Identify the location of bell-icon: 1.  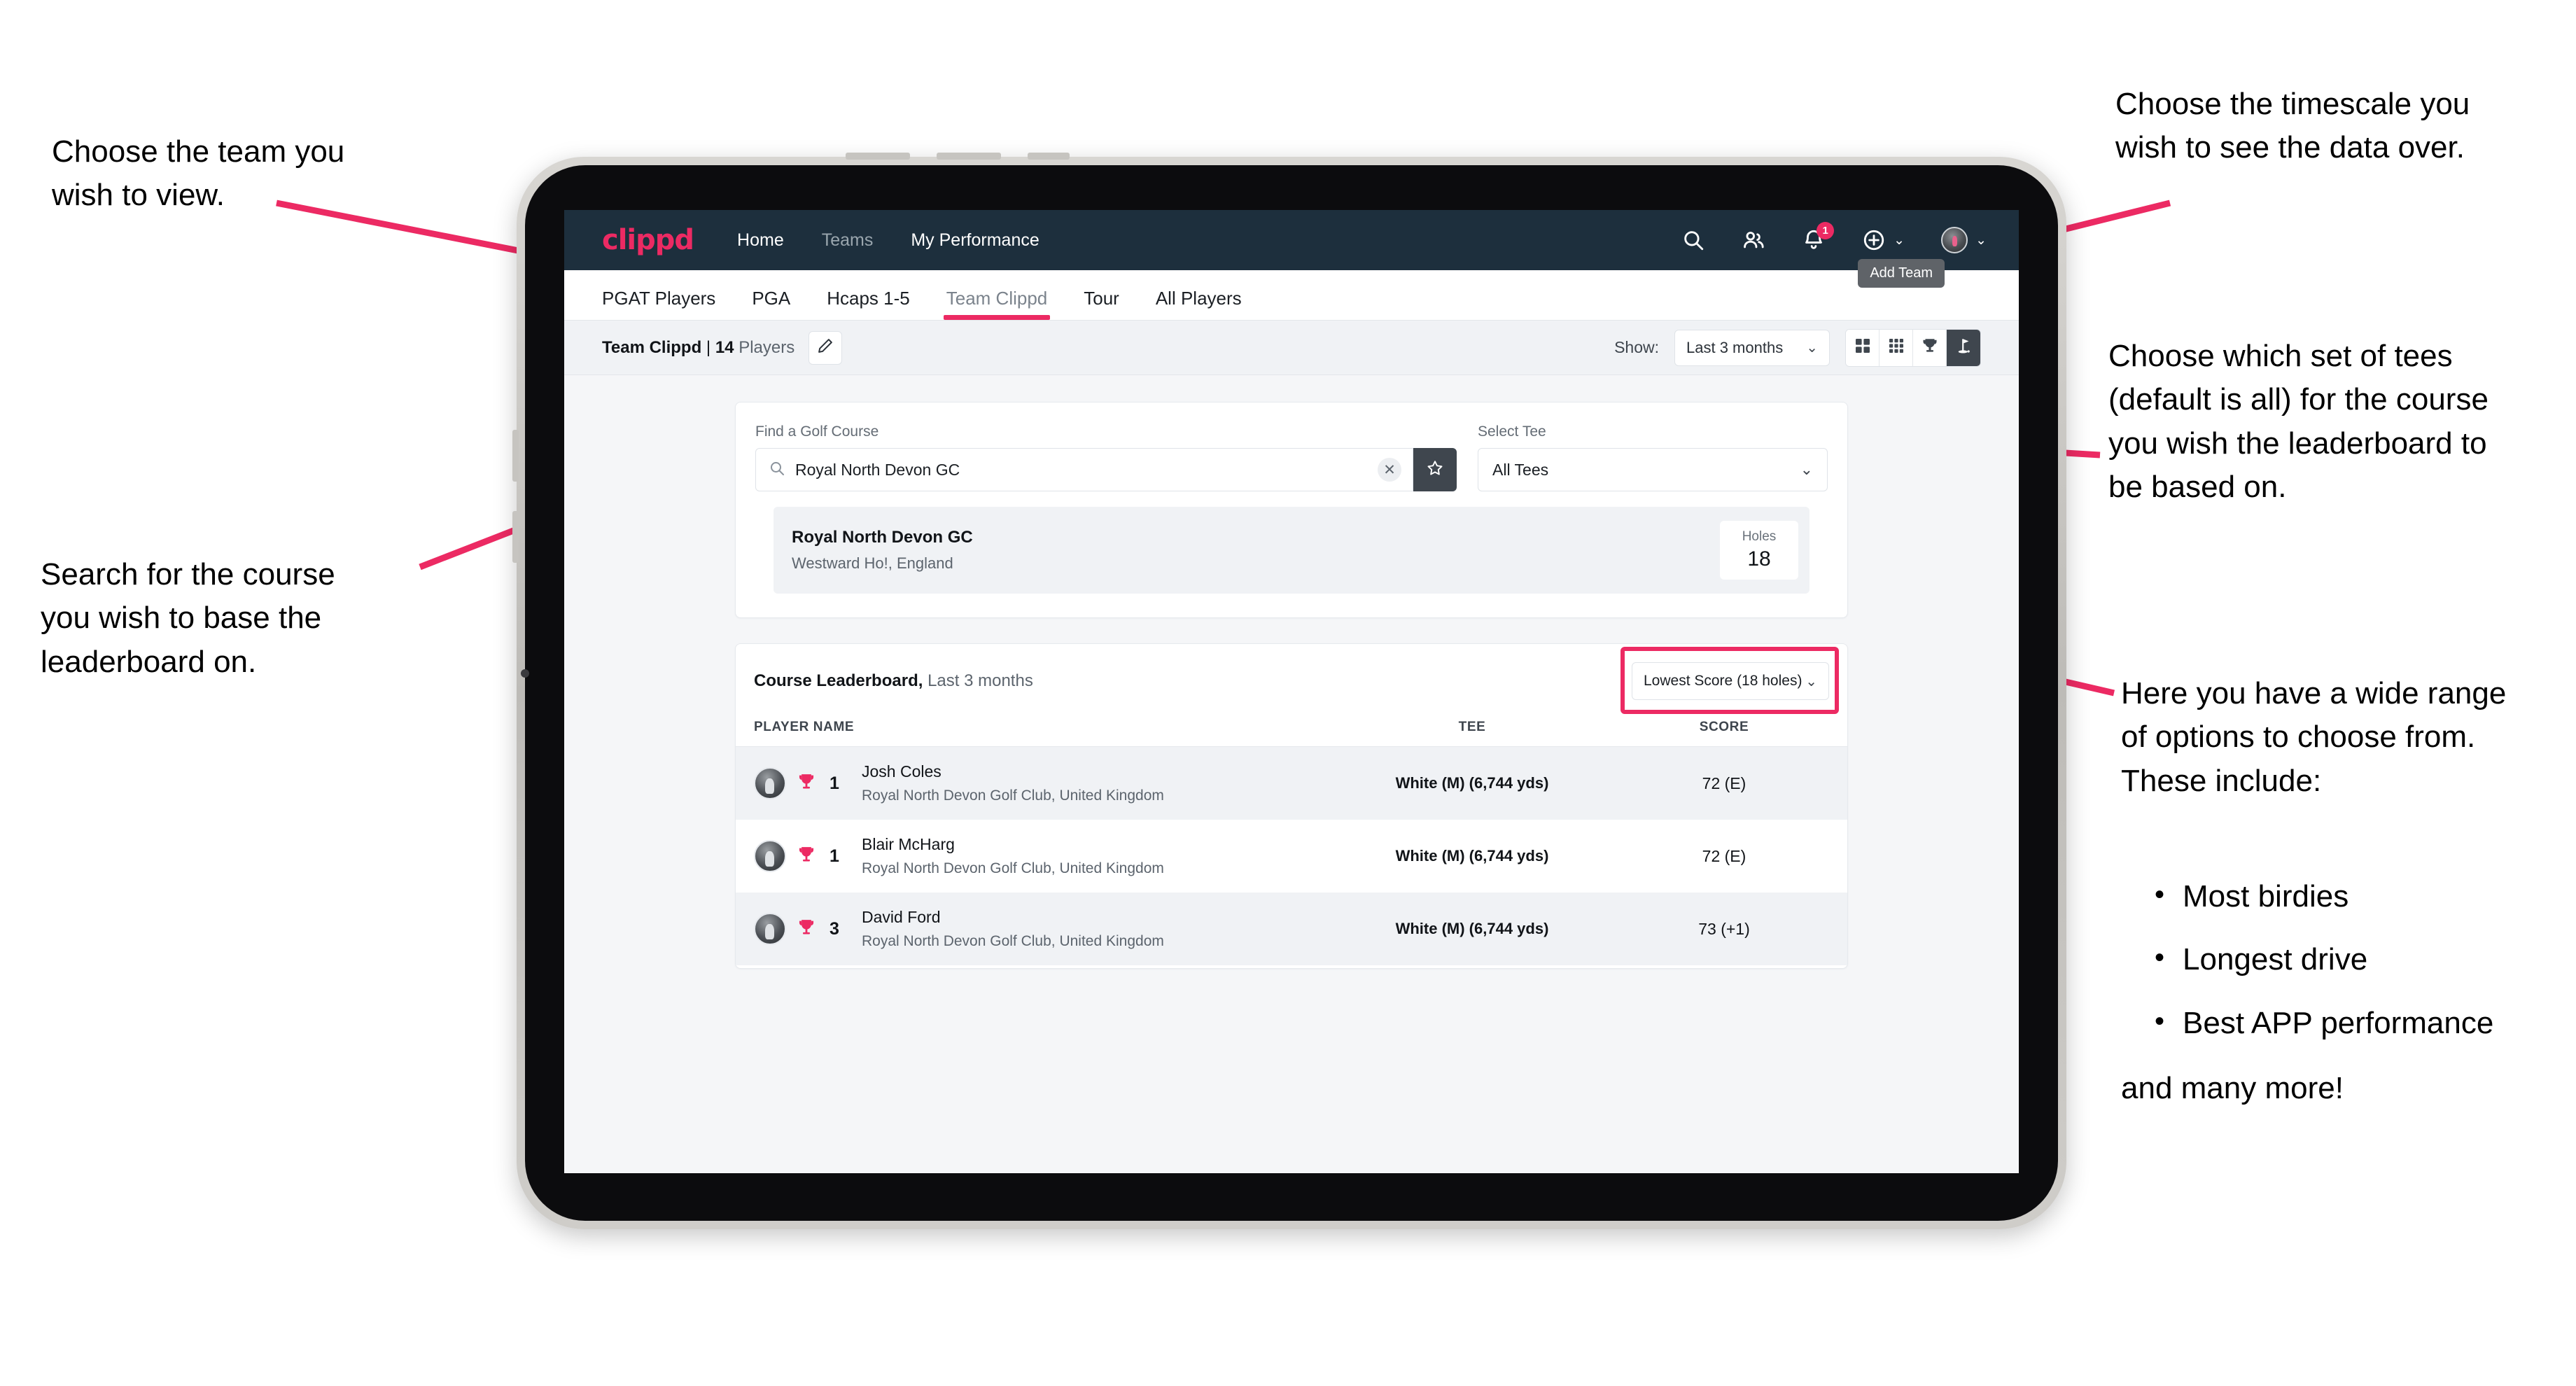
(1818, 237).